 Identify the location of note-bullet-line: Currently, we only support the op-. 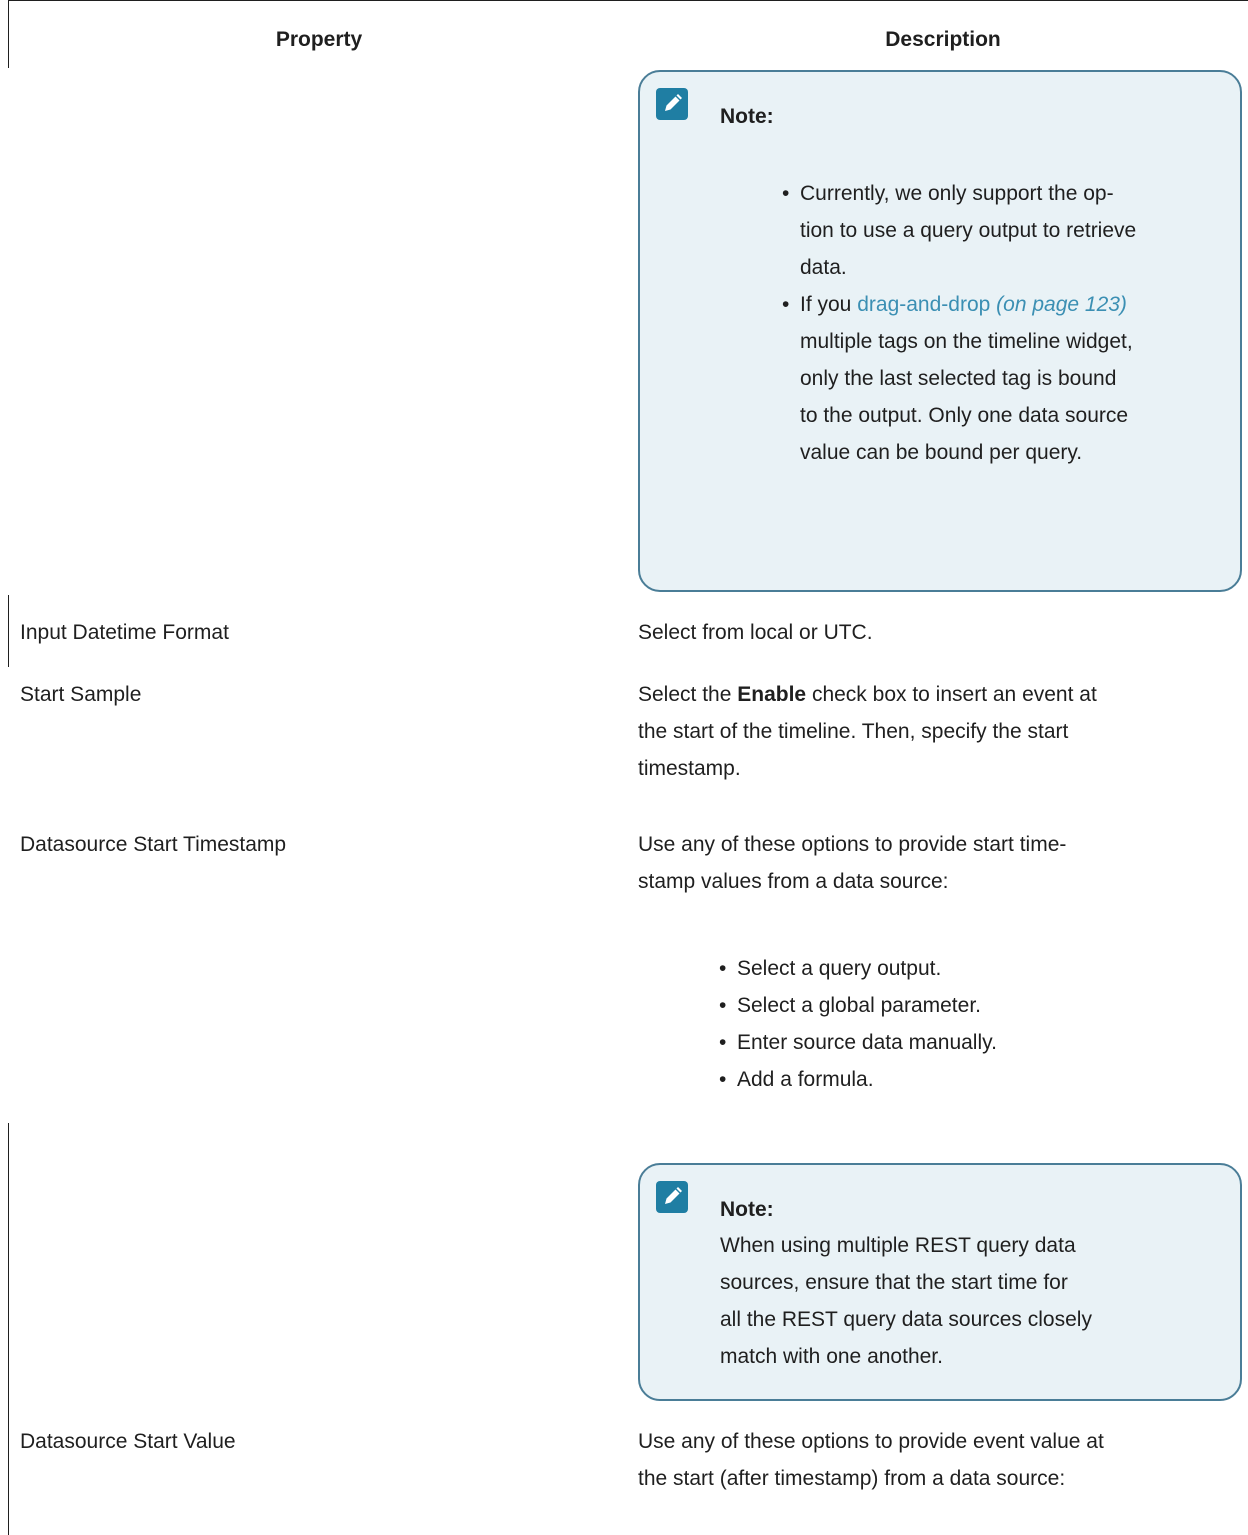
(957, 193).